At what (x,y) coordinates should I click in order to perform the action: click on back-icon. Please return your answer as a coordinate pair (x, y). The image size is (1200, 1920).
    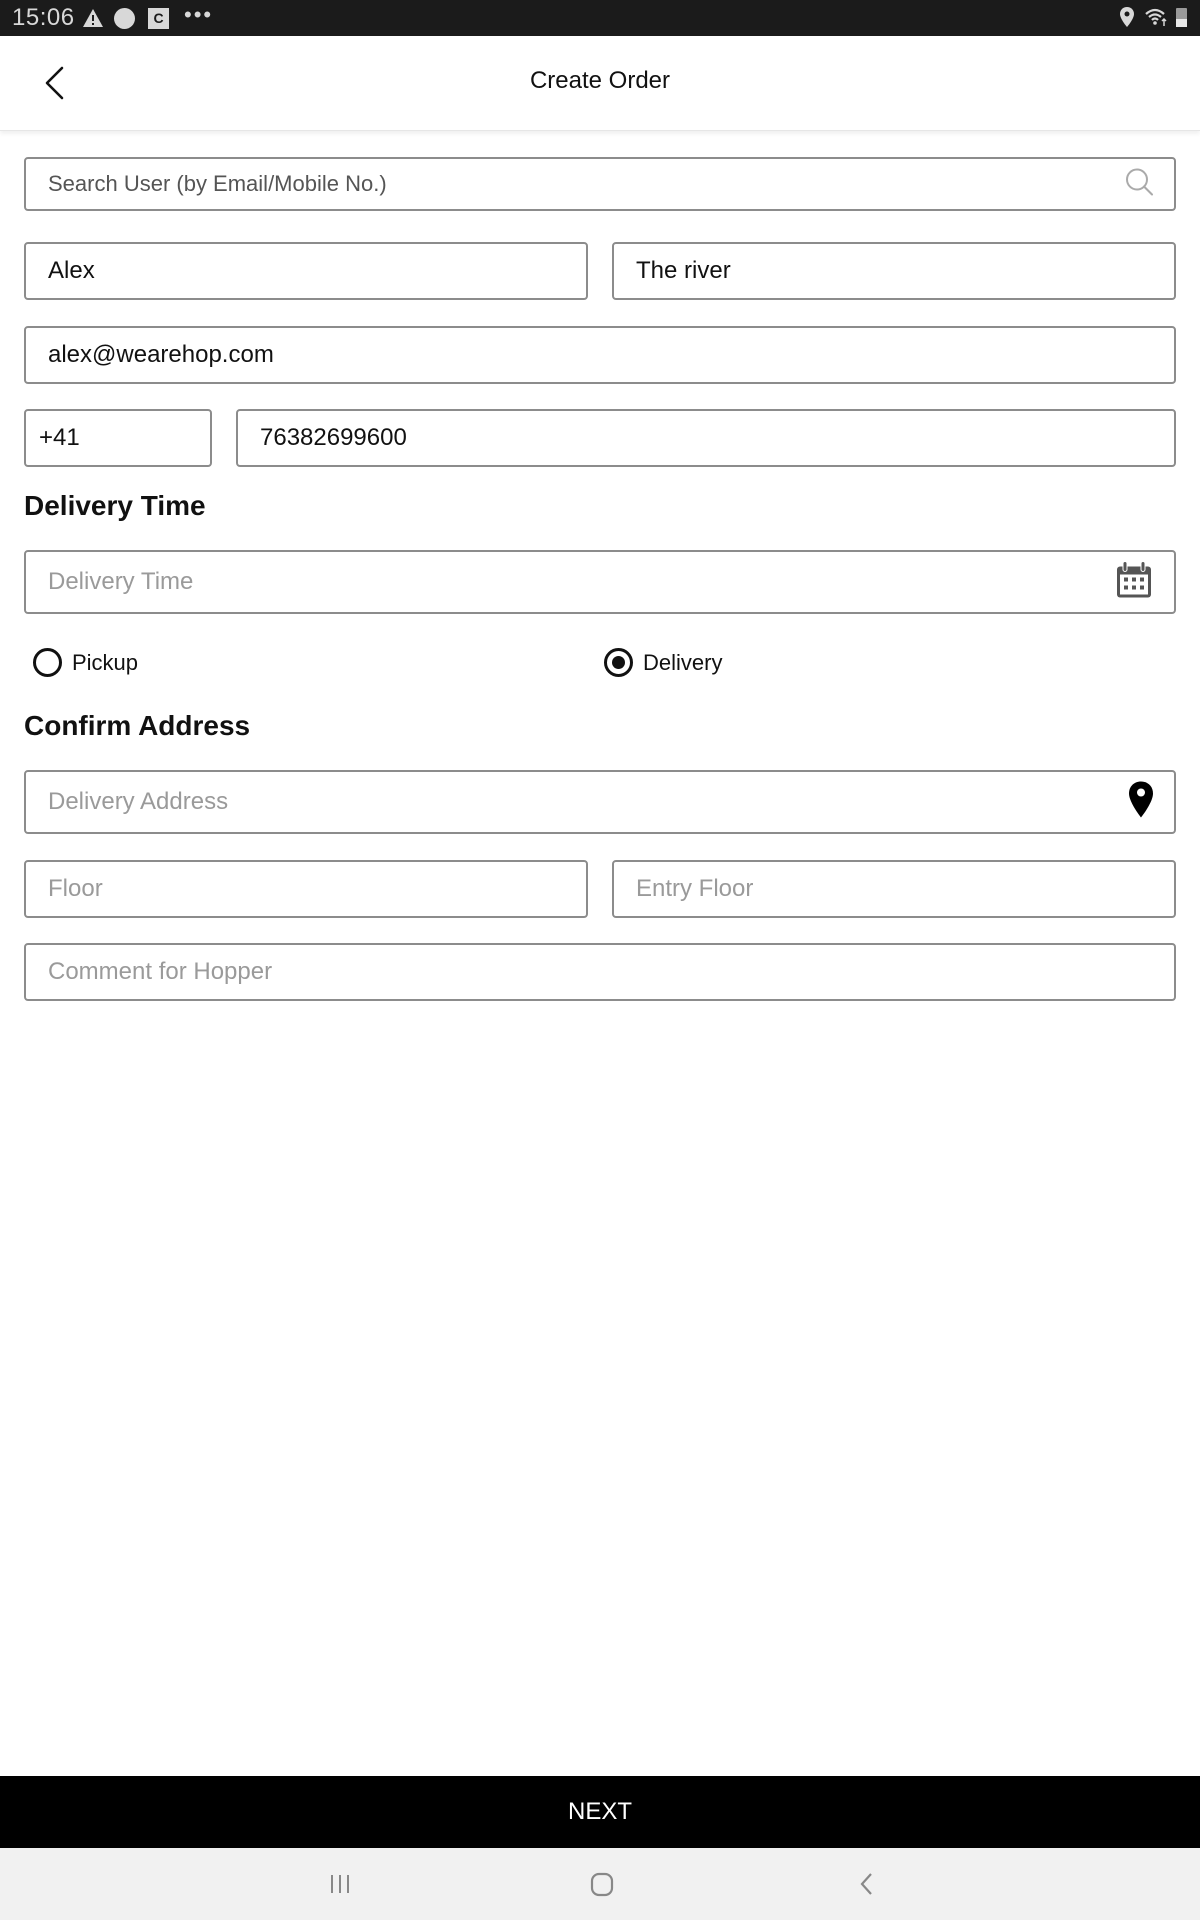
    Looking at the image, I should click on (867, 1886).